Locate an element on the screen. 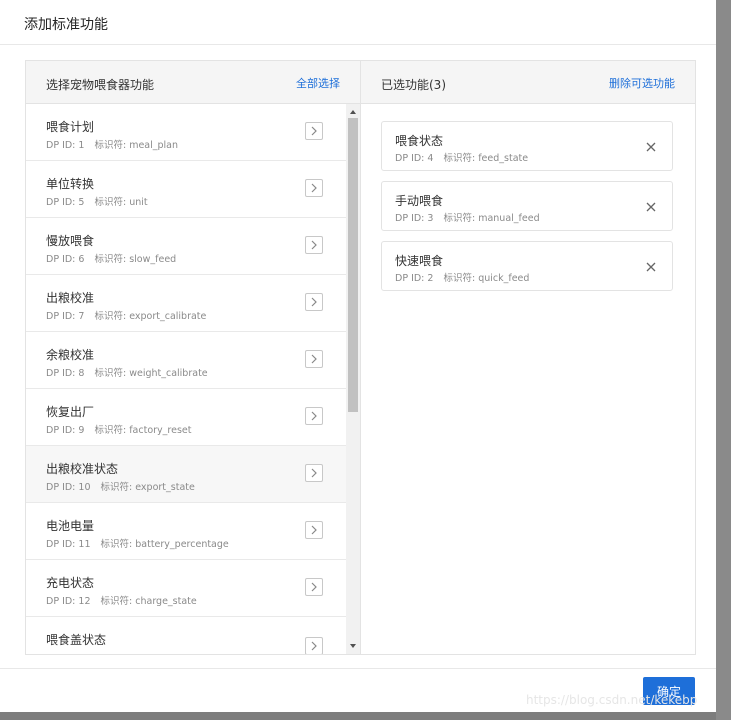  watermark: https://blog.csdn.net/kekebp is located at coordinates (612, 700).